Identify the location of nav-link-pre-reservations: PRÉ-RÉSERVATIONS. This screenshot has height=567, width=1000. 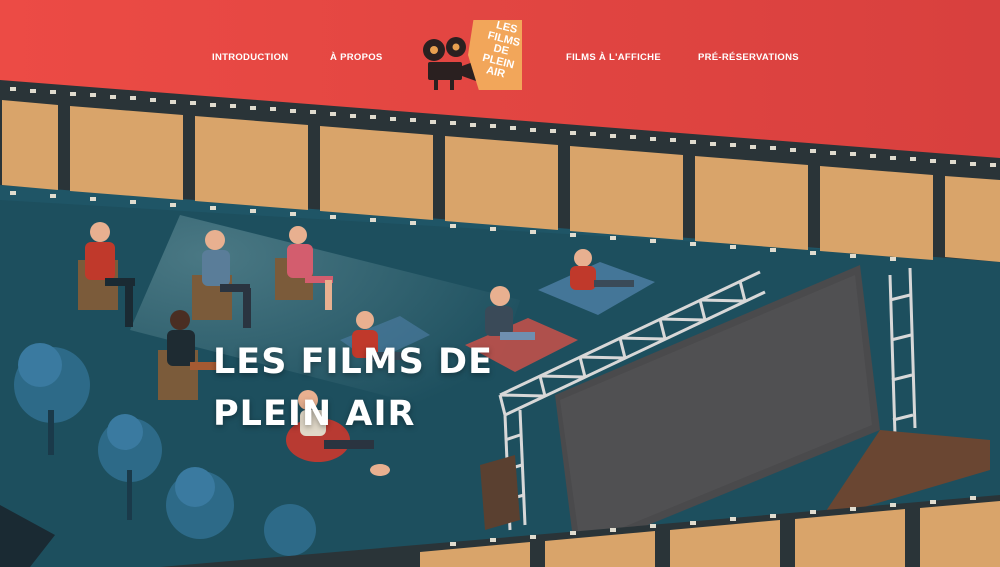
(748, 57).